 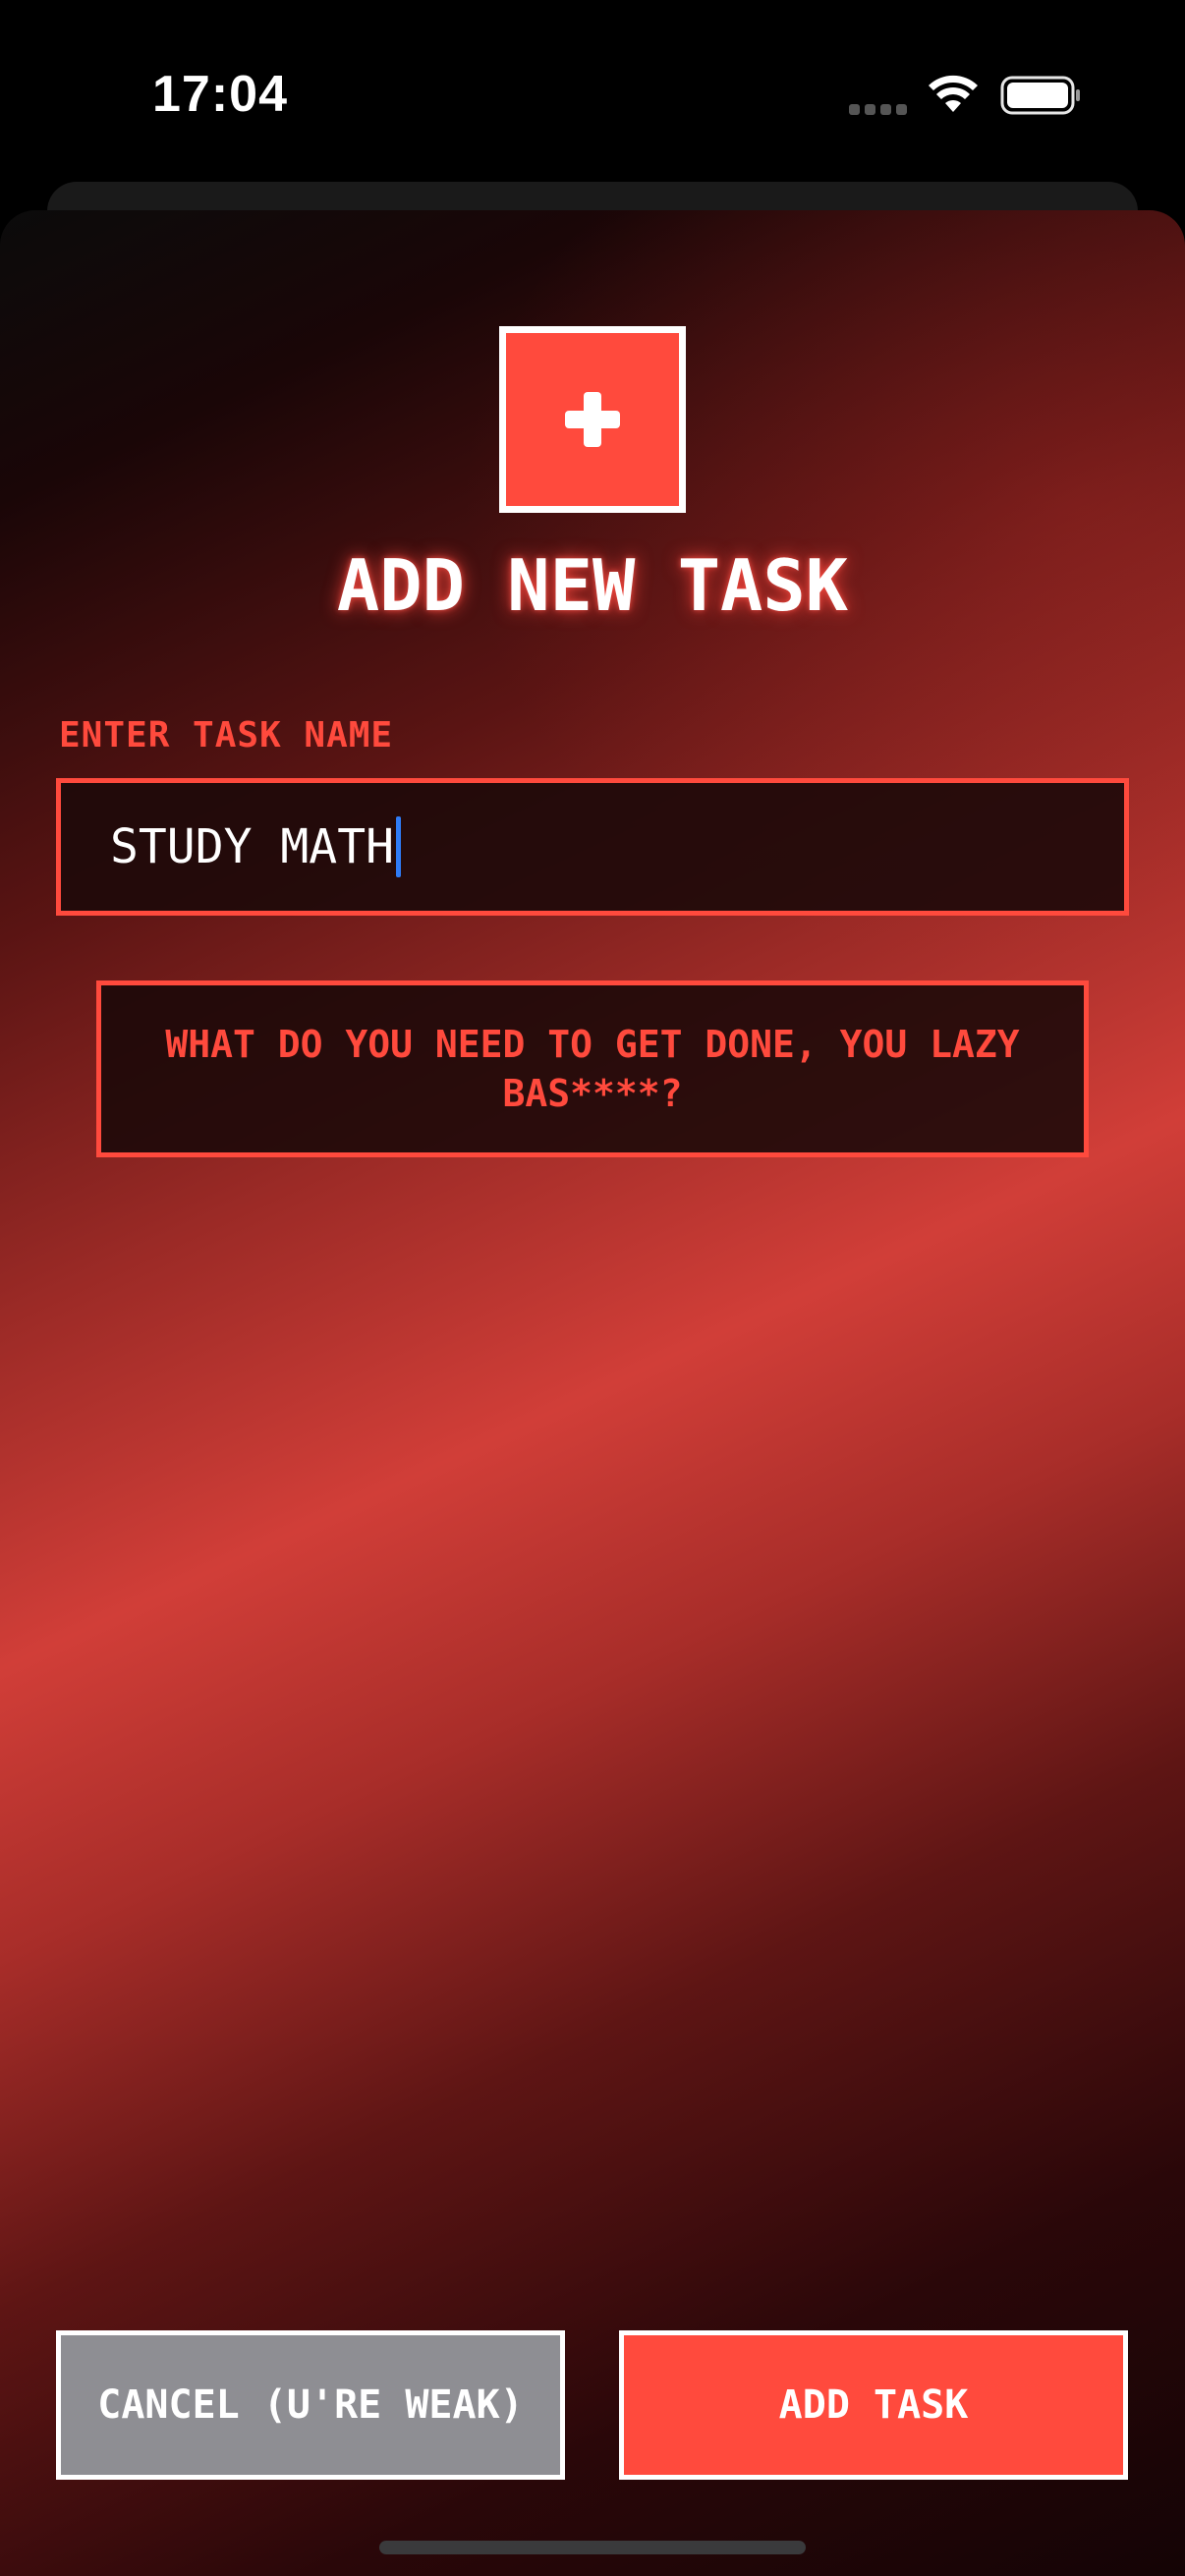 What do you see at coordinates (592, 2547) in the screenshot?
I see `home-indicator` at bounding box center [592, 2547].